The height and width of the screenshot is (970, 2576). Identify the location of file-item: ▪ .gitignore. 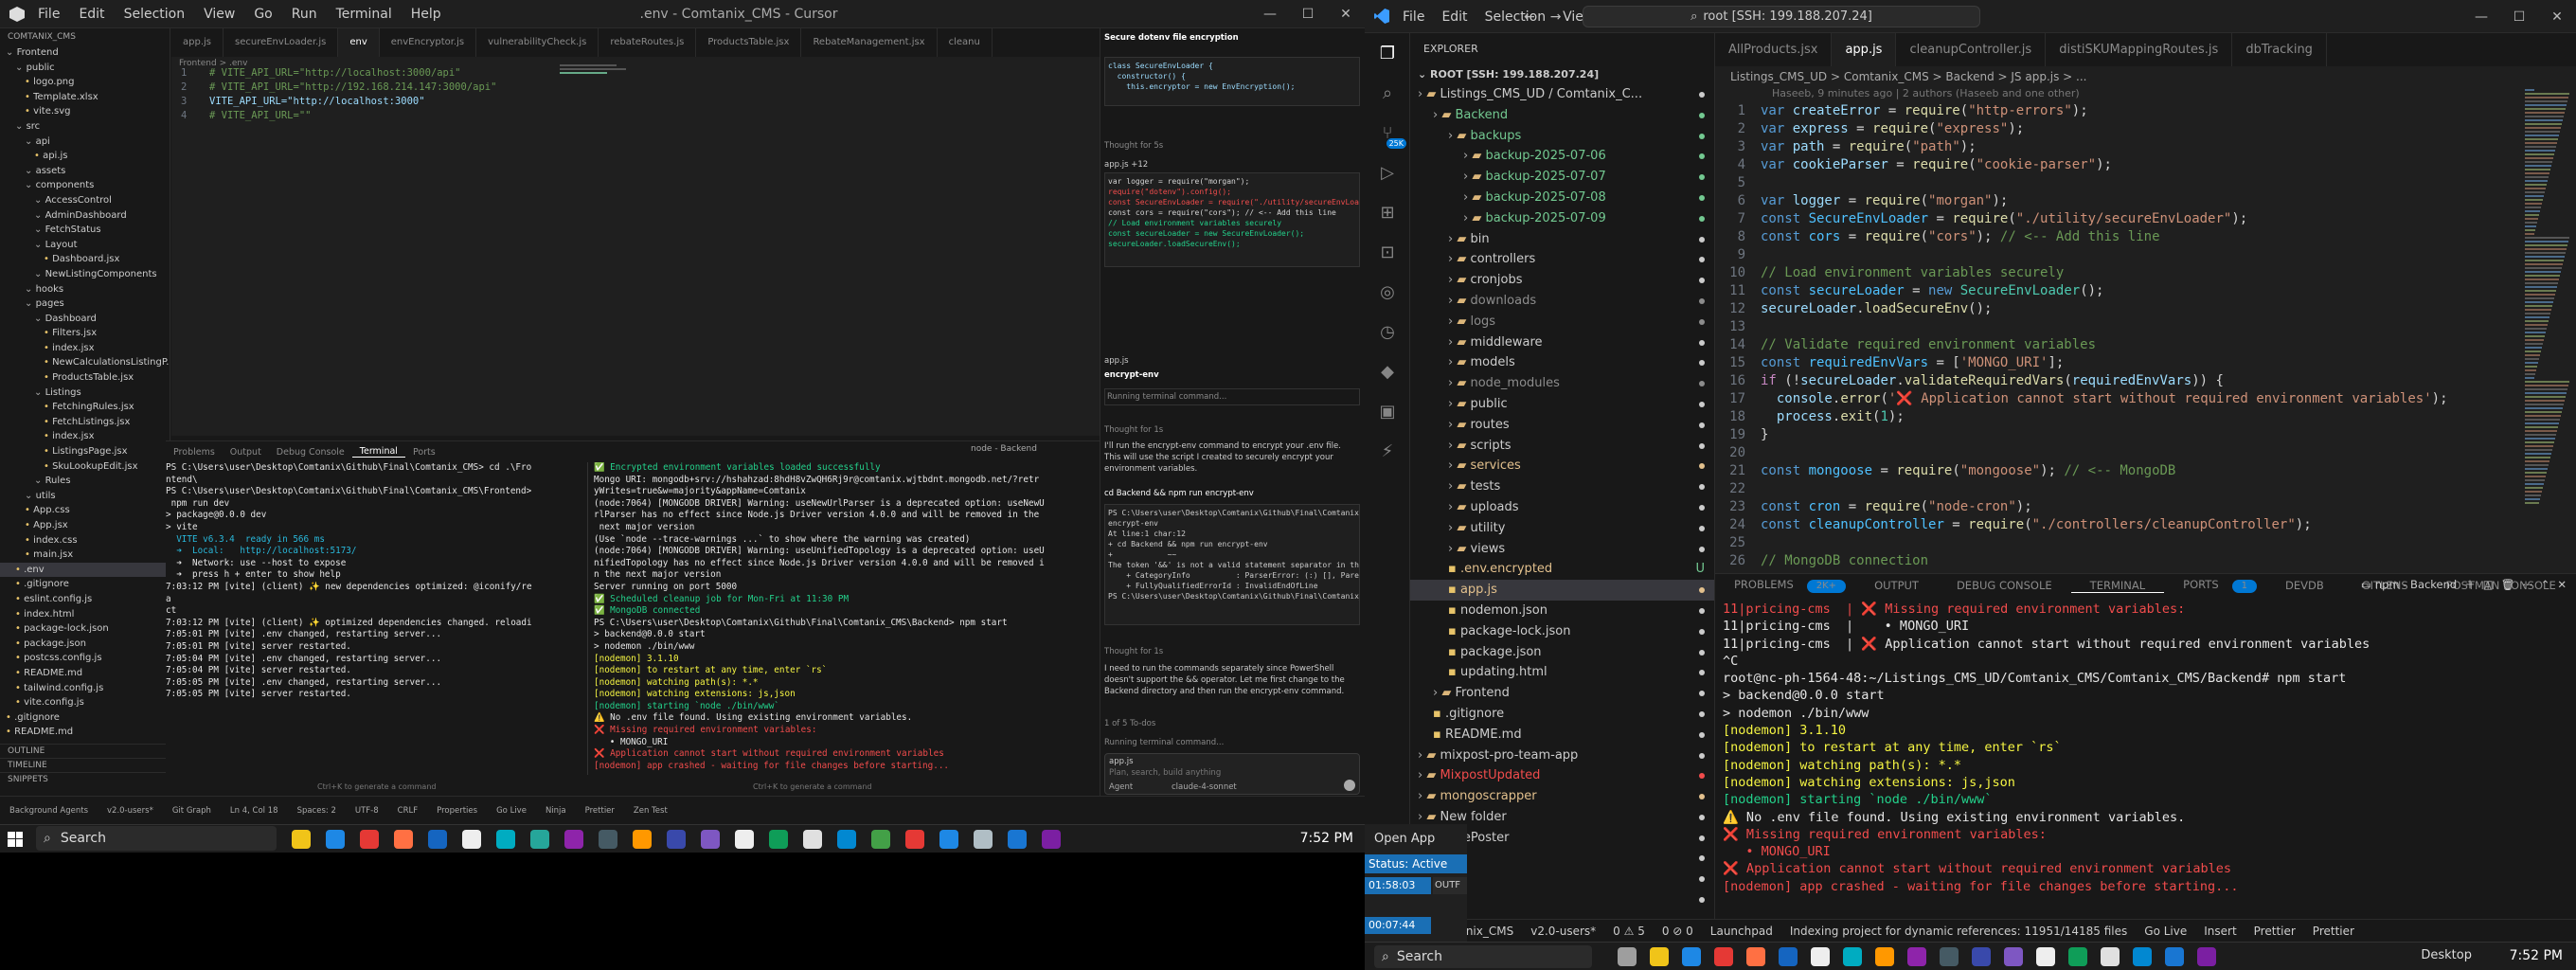
(1562, 714).